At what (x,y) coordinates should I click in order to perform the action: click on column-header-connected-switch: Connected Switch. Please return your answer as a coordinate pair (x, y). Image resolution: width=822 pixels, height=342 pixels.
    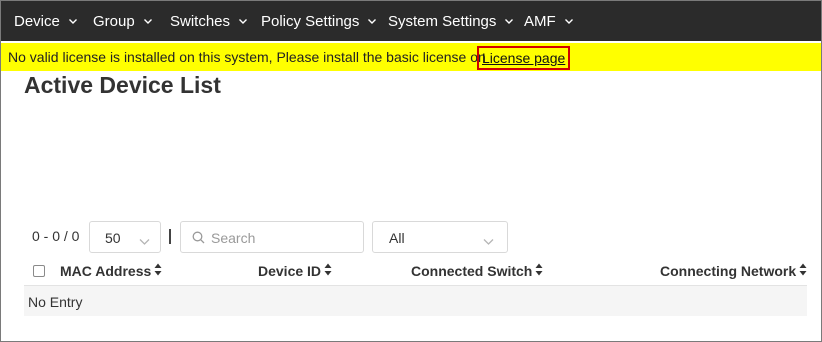
    Looking at the image, I should click on (477, 271).